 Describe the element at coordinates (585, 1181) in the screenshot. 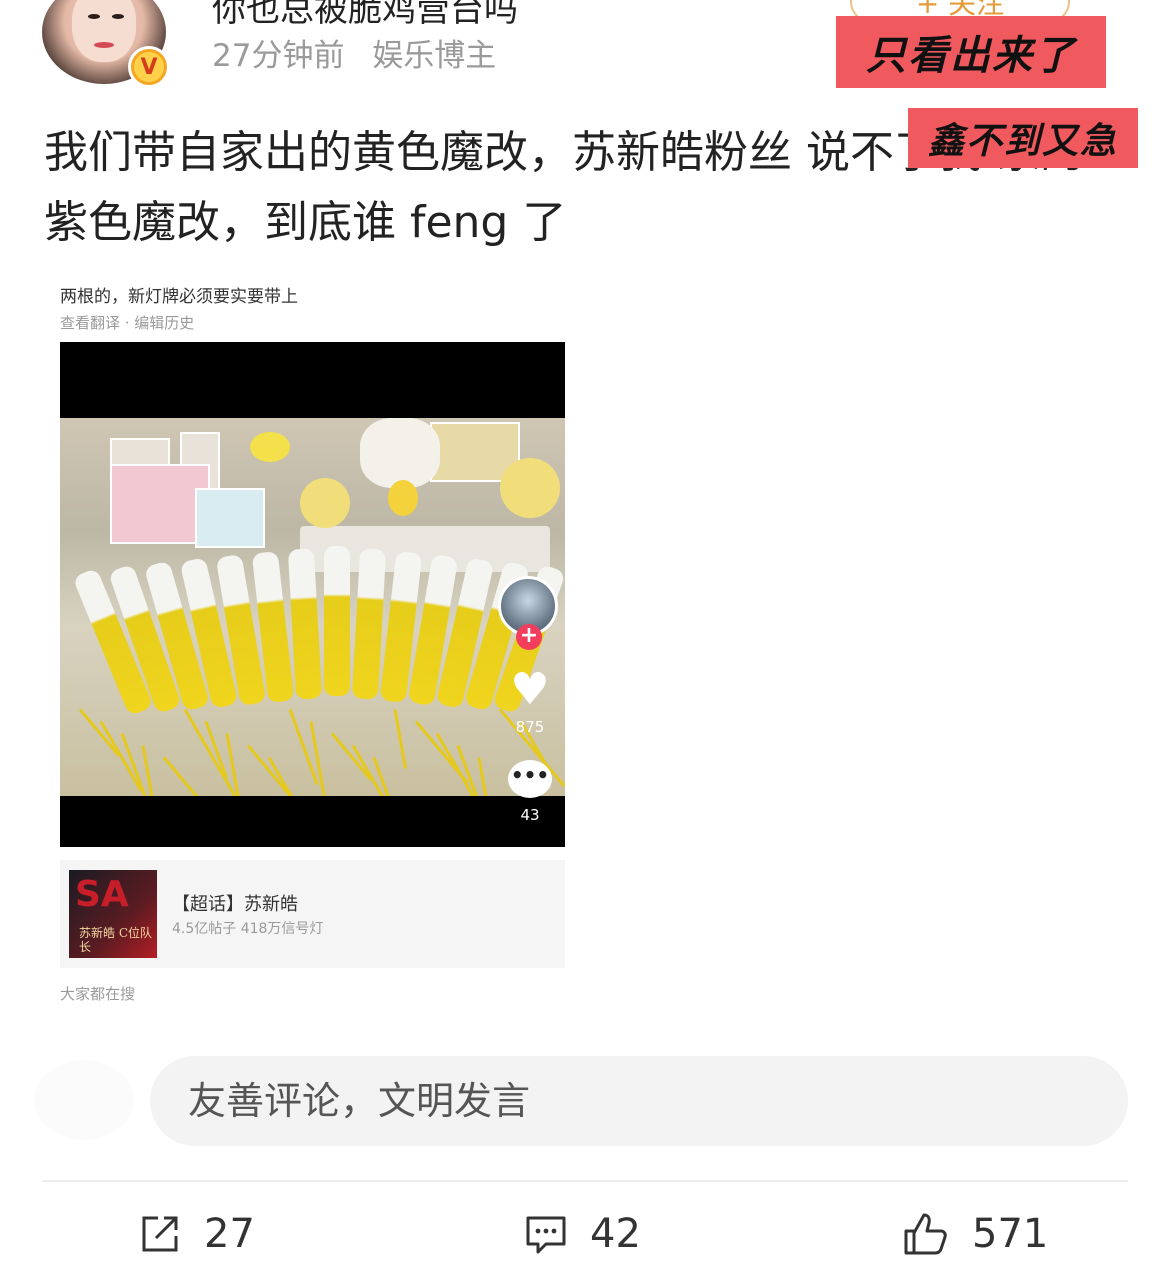

I see `divider` at that location.